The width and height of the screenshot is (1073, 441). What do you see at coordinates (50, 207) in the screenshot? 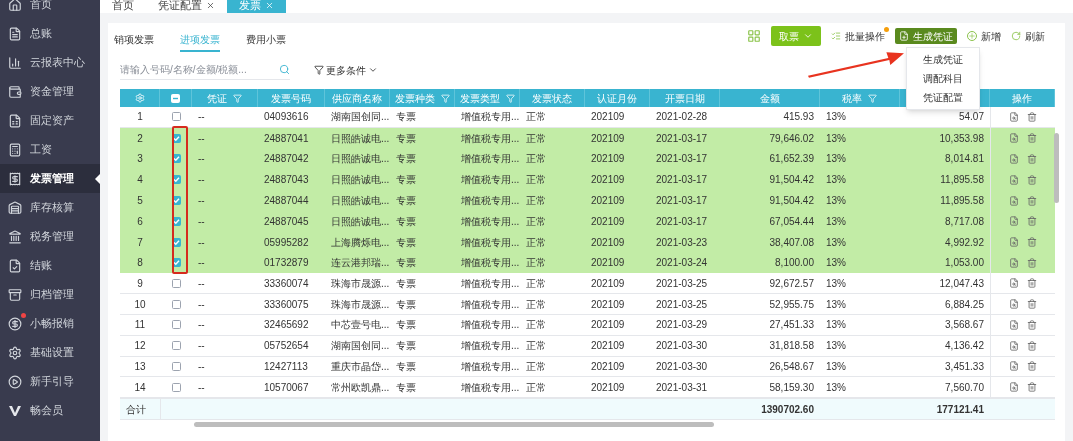
I see `sidebar-item: 库存核算` at bounding box center [50, 207].